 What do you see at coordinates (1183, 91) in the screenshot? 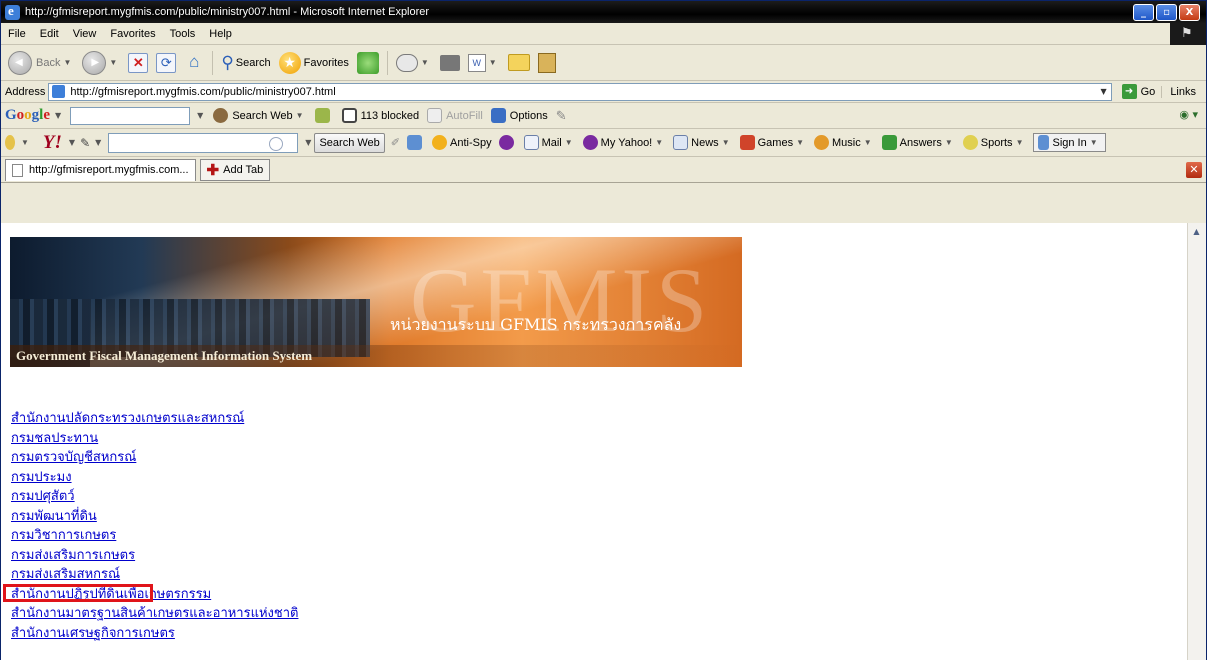
I see `links-button: Links` at bounding box center [1183, 91].